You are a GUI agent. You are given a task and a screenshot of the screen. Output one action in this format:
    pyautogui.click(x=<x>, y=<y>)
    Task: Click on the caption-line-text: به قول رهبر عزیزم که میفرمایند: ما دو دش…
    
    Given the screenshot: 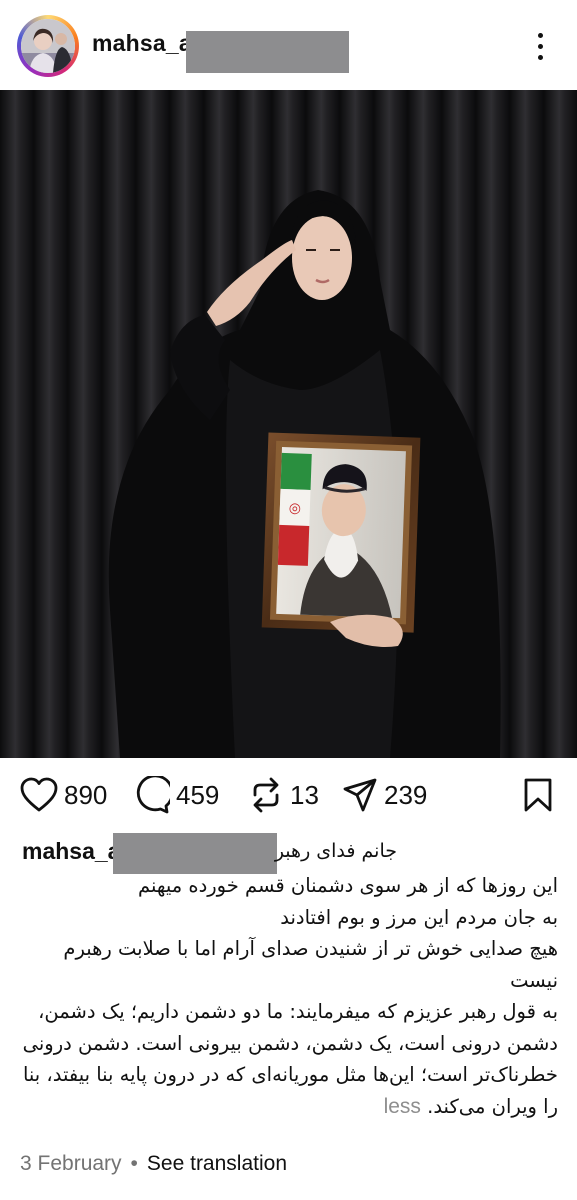 What is the action you would take?
    pyautogui.click(x=290, y=1059)
    